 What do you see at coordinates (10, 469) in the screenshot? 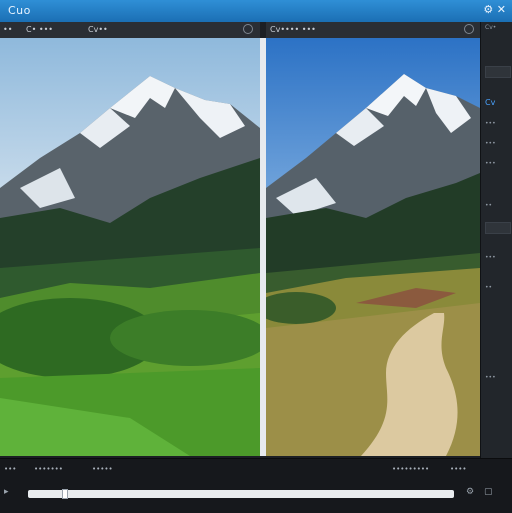
I see `bottom-label: •••` at bounding box center [10, 469].